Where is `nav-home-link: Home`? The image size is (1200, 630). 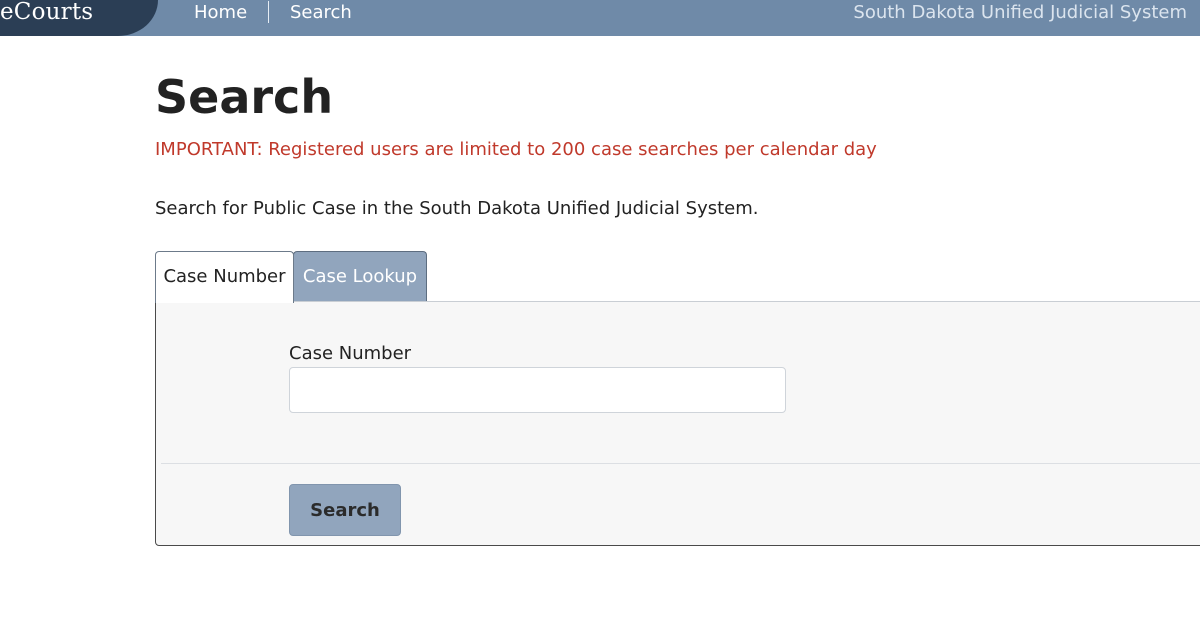
nav-home-link: Home is located at coordinates (220, 13).